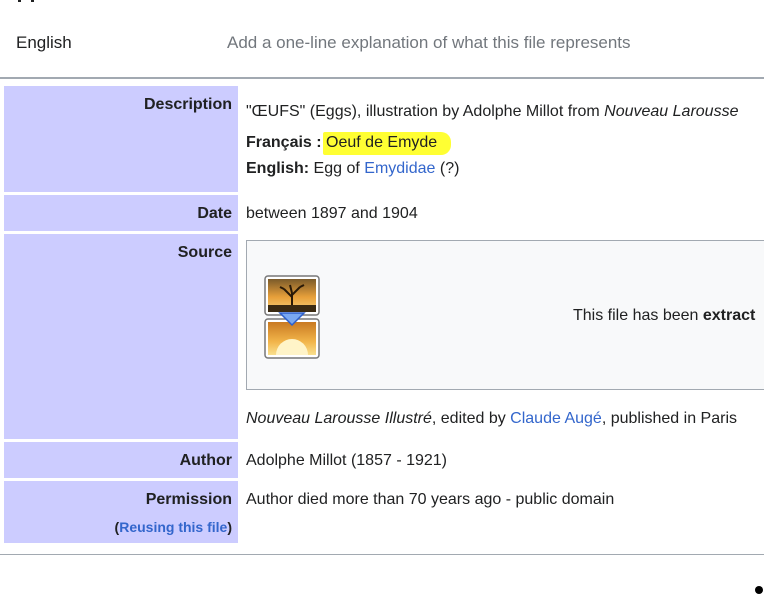 This screenshot has height=595, width=764. What do you see at coordinates (278, 168) in the screenshot?
I see `en-label: English:` at bounding box center [278, 168].